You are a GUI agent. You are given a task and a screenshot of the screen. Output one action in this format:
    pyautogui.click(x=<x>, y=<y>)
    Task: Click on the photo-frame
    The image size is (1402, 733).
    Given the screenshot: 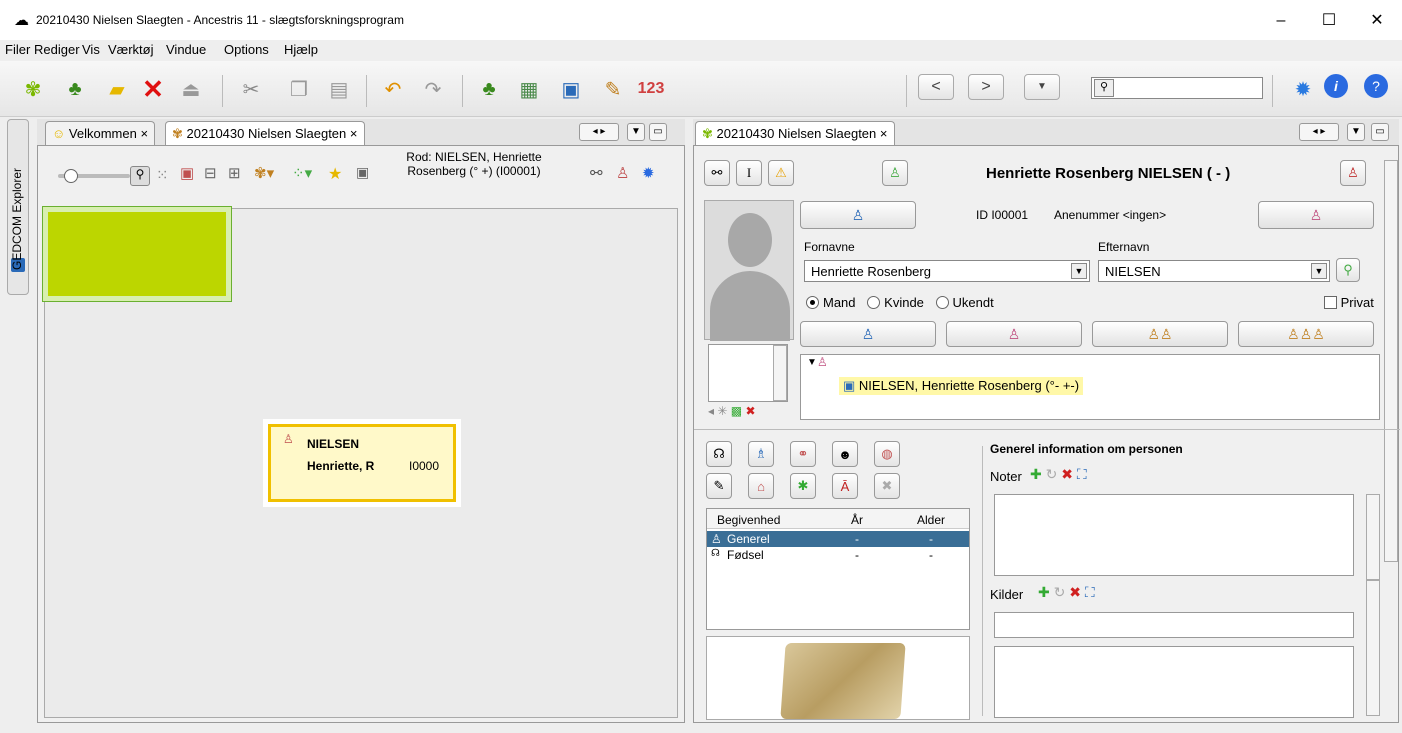 What is the action you would take?
    pyautogui.click(x=749, y=270)
    